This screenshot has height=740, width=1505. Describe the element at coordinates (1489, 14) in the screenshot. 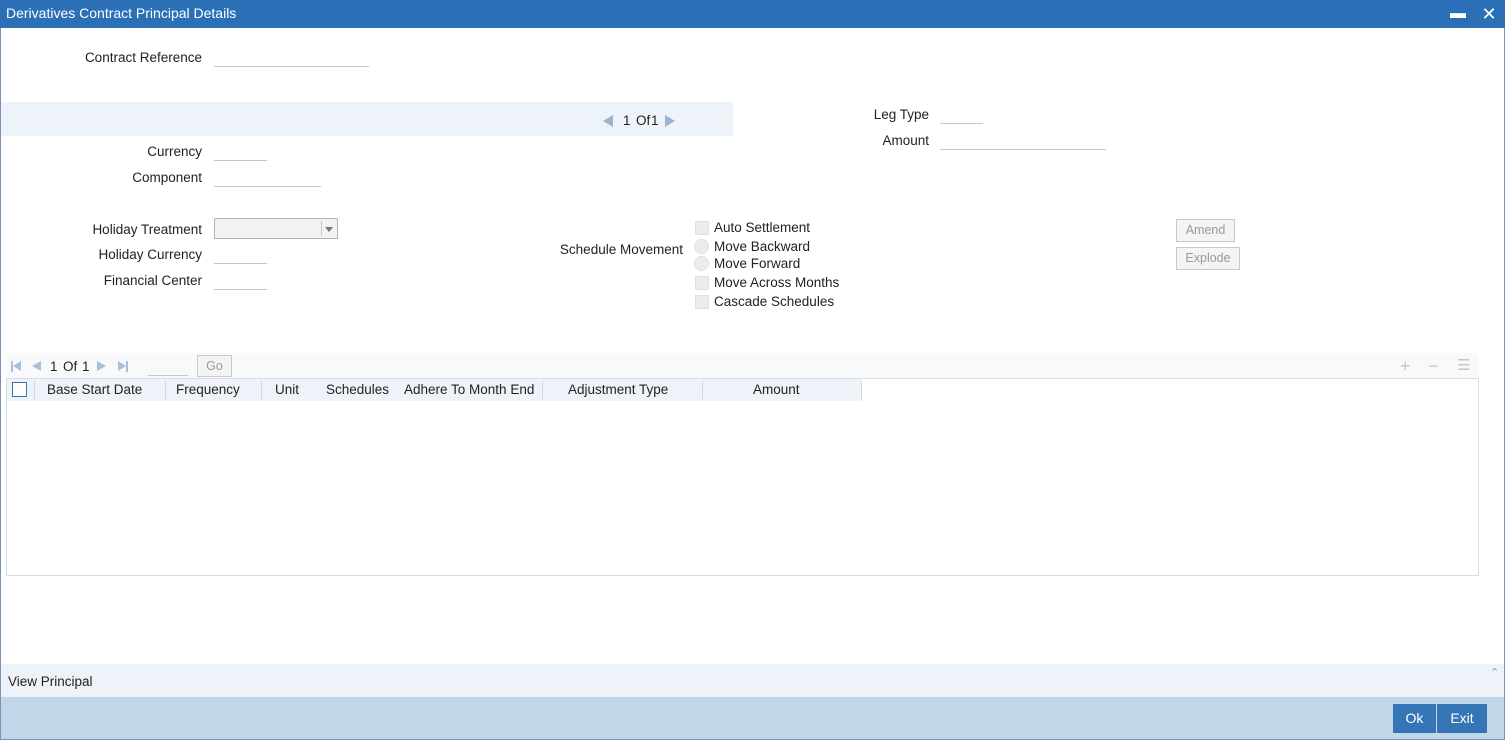

I see `close-icon: ✕` at that location.